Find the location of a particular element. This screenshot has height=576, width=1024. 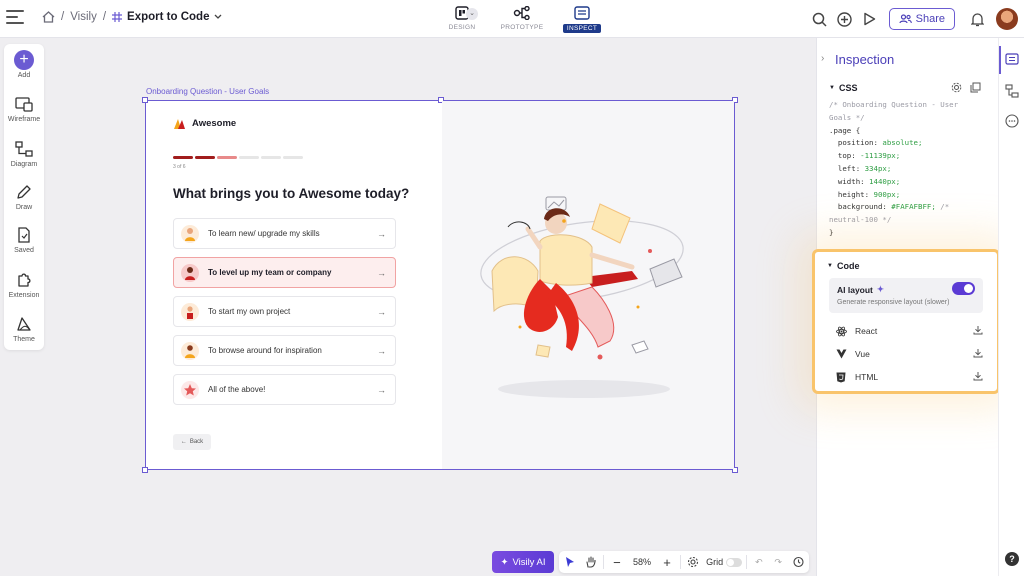

option-label: To browse around for inspiration is located at coordinates (265, 350).